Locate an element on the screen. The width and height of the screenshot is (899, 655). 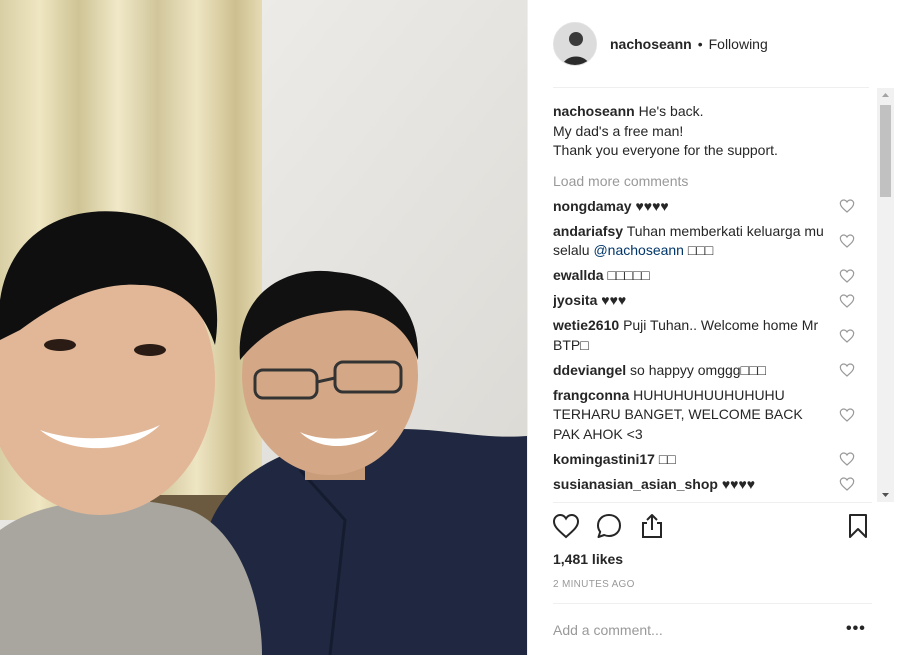
comment-button is located at coordinates (610, 527).